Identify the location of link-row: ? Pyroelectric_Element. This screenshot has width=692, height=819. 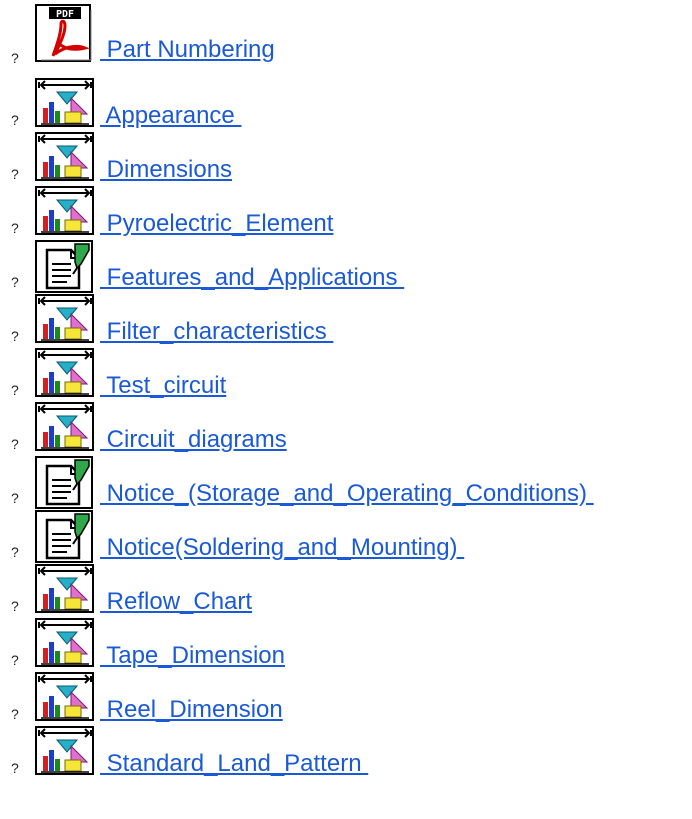
(346, 214).